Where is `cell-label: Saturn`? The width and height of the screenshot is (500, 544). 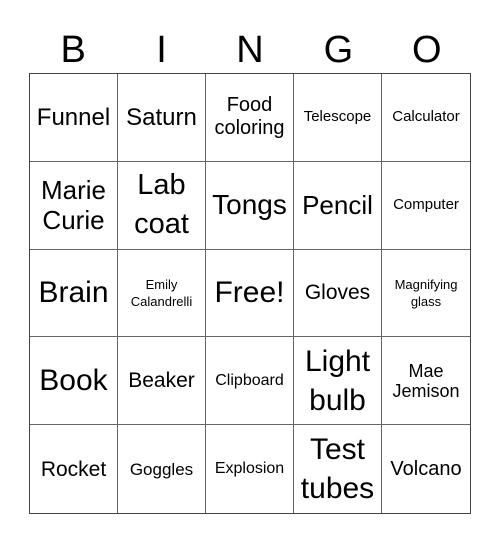
cell-label: Saturn is located at coordinates (161, 117).